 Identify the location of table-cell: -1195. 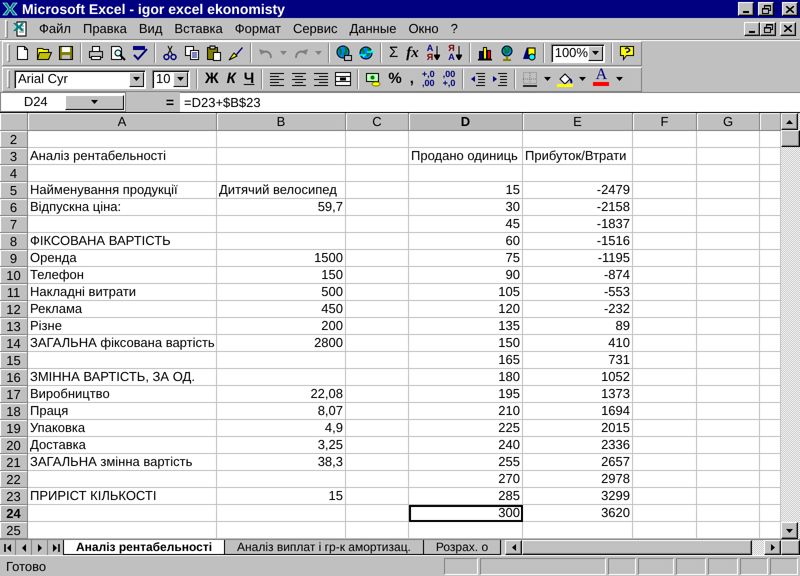
(578, 258).